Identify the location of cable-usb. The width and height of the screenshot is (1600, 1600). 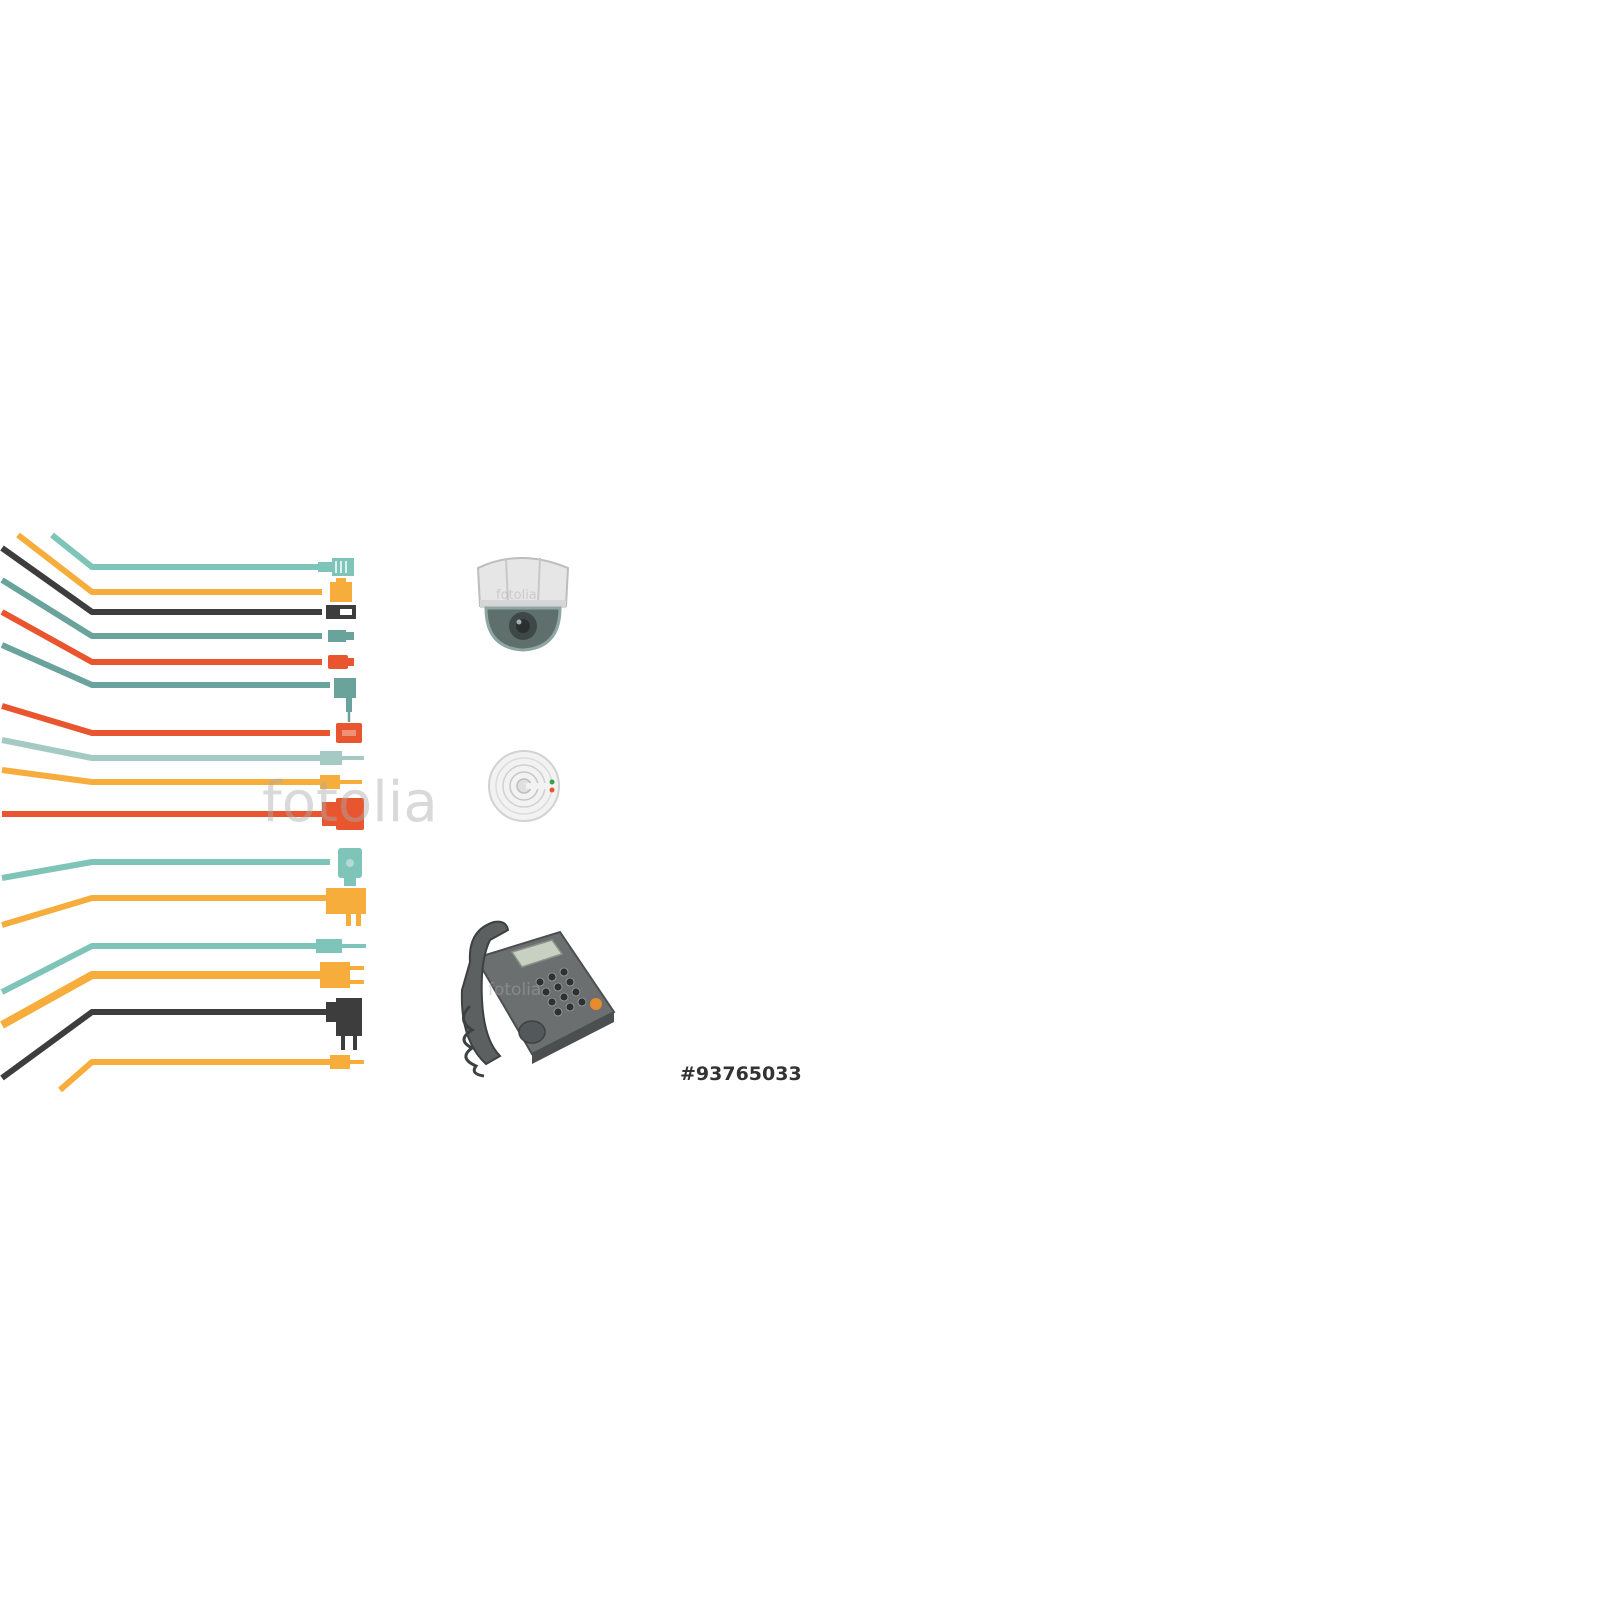
(178, 582).